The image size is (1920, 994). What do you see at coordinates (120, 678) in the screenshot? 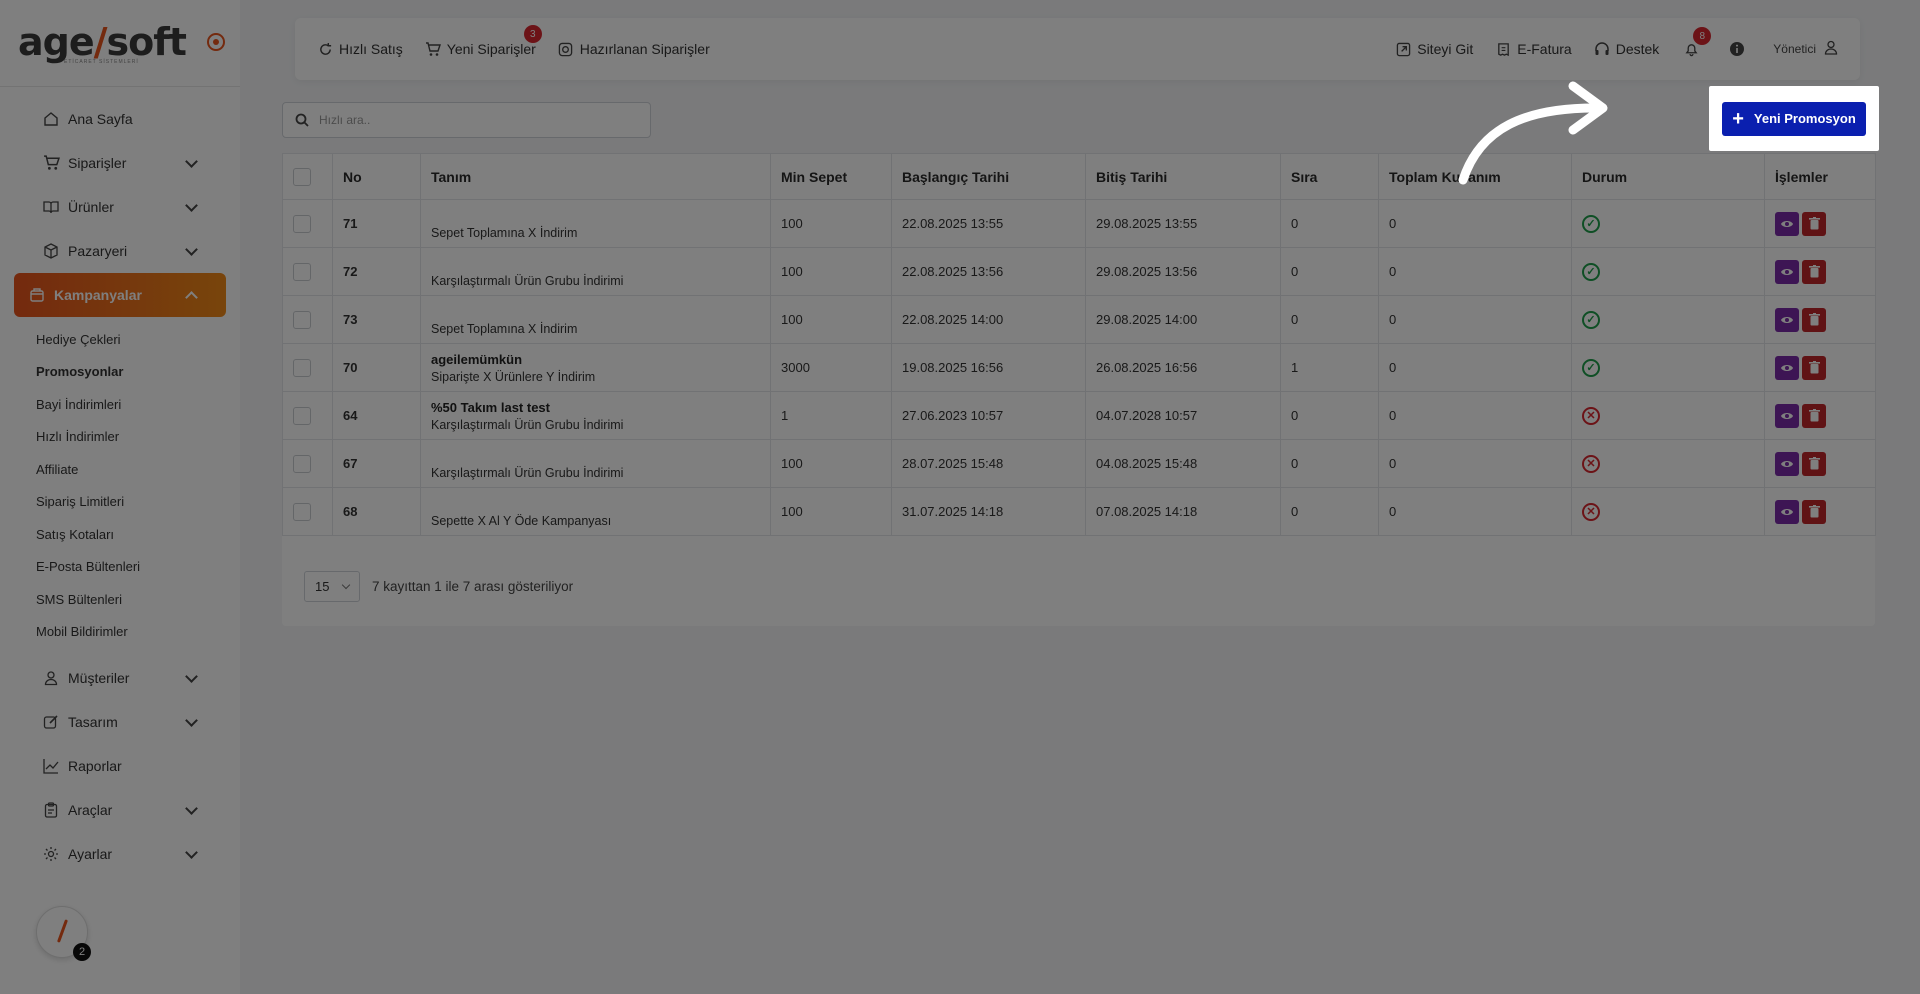
I see `sidebar-item-müşteriler: Müşteriler` at bounding box center [120, 678].